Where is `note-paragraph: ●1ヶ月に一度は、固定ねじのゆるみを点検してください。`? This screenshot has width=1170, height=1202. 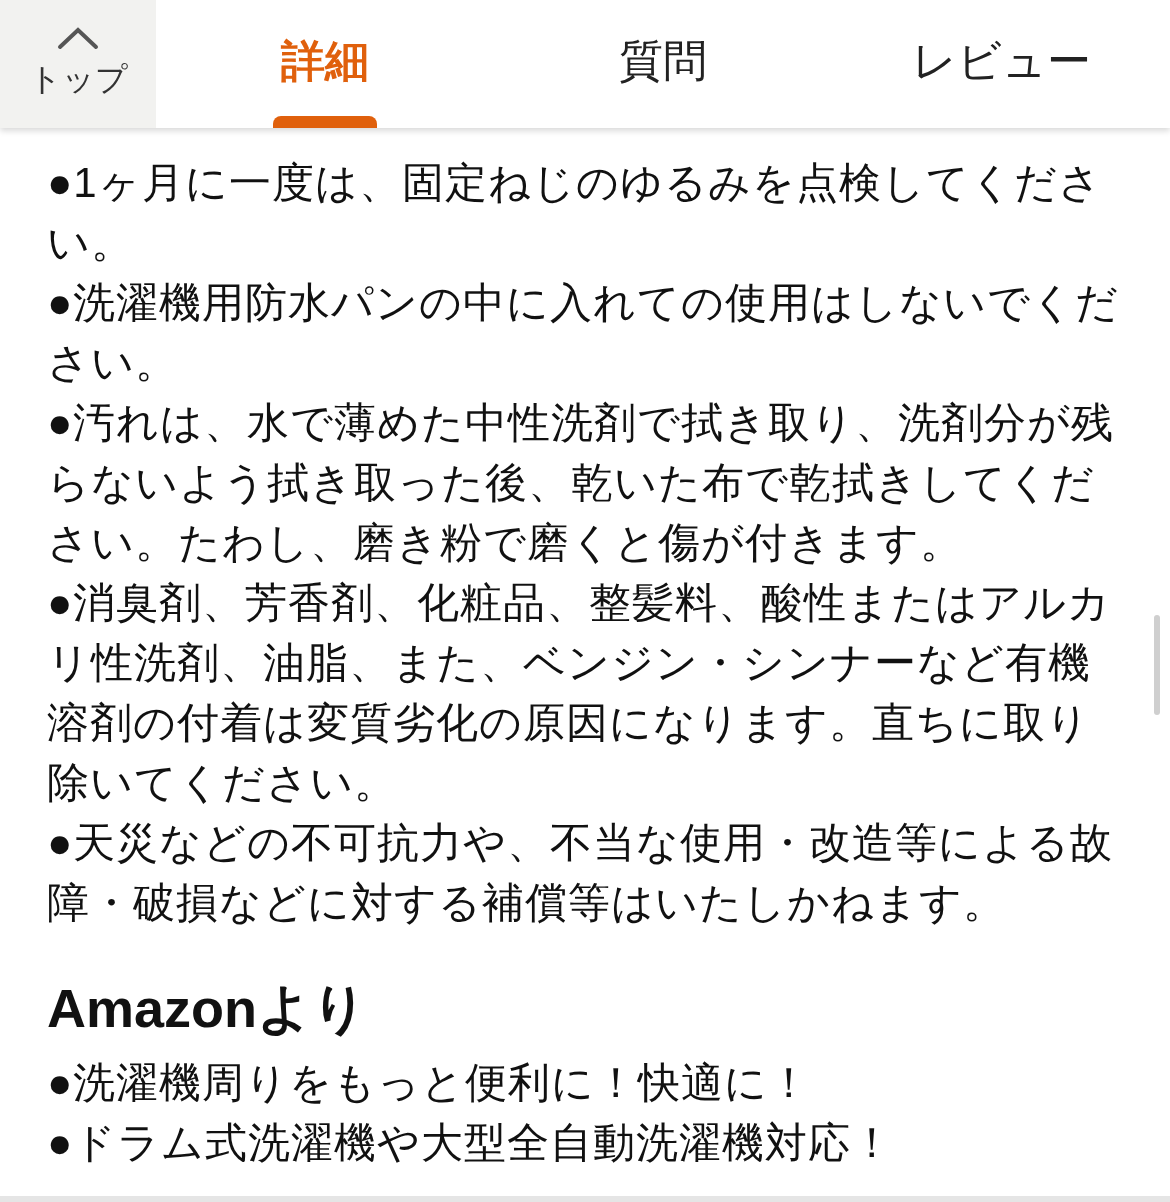
note-paragraph: ●1ヶ月に一度は、固定ねじのゆるみを点検してください。 is located at coordinates (575, 213).